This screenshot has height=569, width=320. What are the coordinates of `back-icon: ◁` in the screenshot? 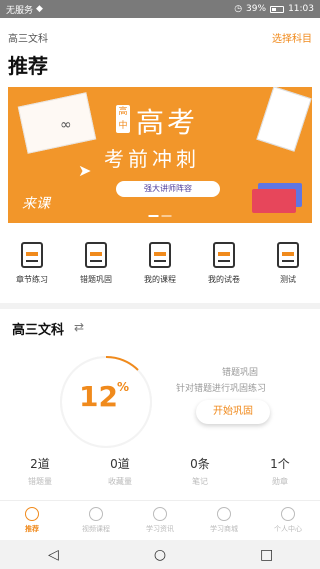 It's located at (53, 555).